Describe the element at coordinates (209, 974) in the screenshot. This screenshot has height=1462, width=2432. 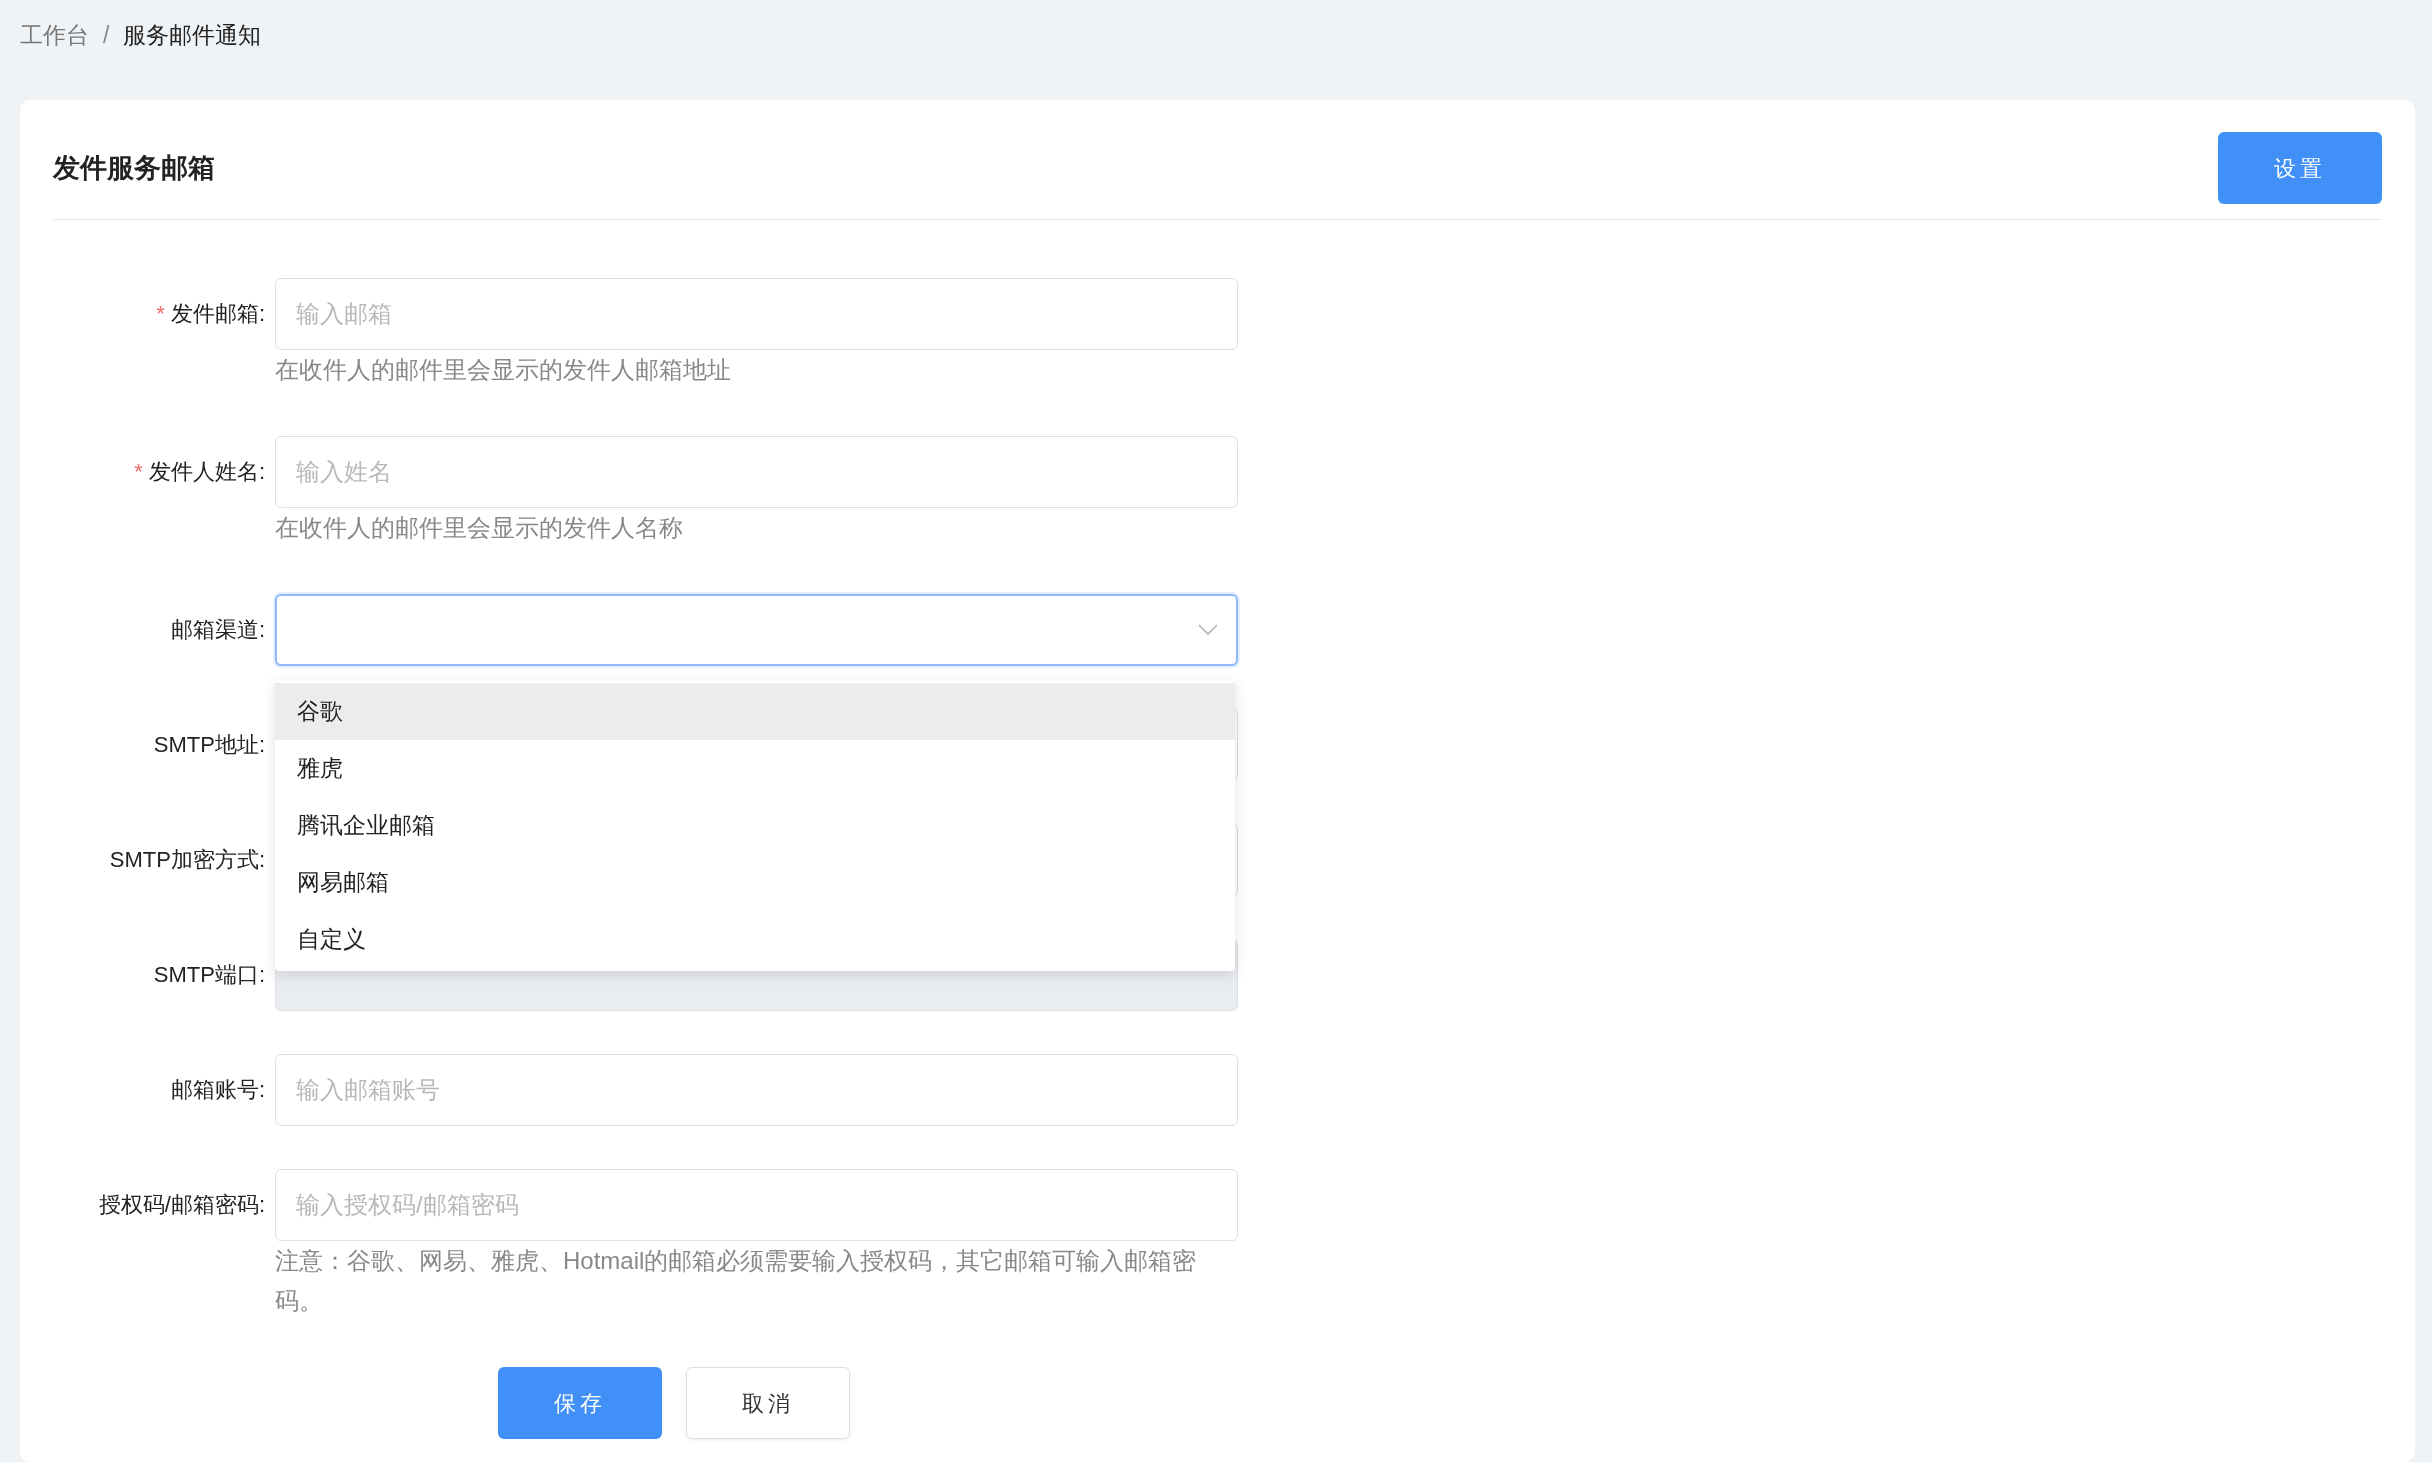
I see `field-label: SMTP端口:` at that location.